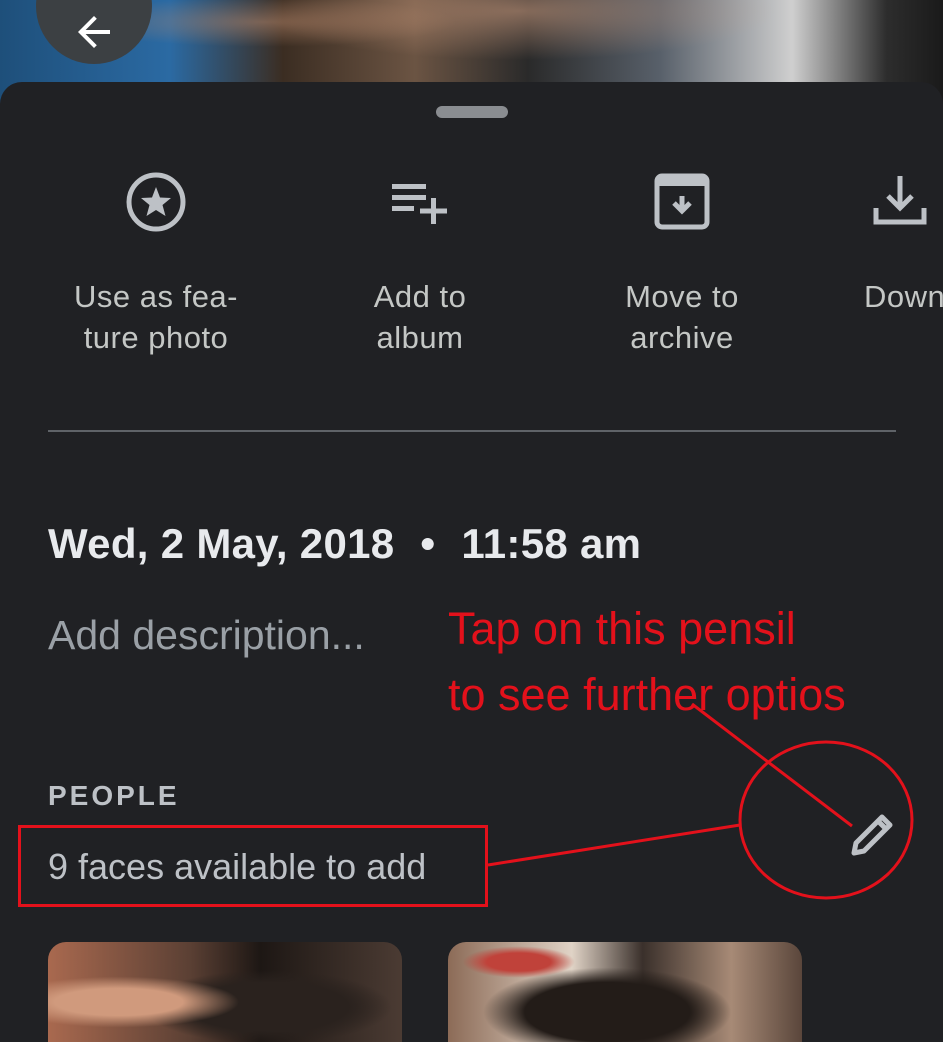 The image size is (943, 1042). I want to click on annotation-connector-line, so click(614, 845).